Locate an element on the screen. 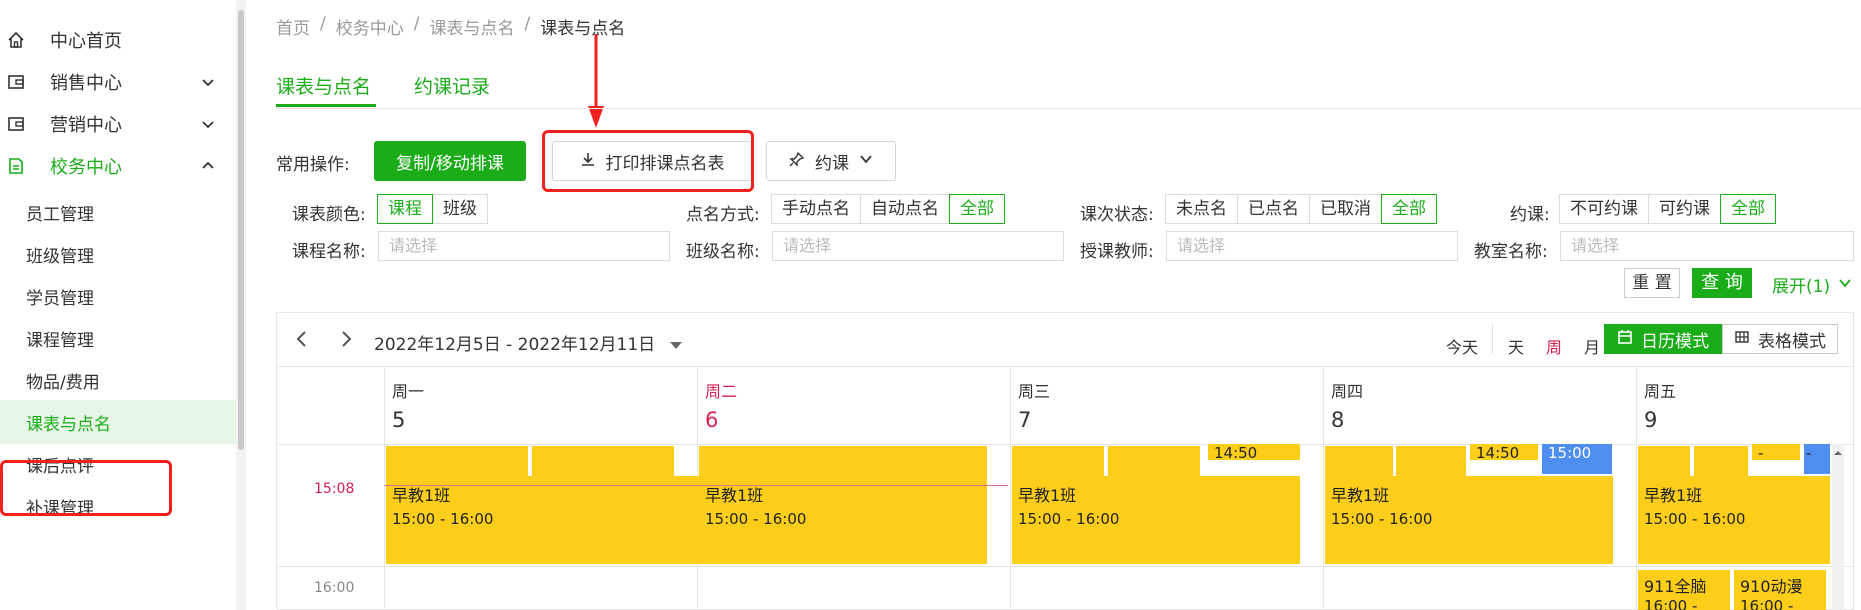 This screenshot has height=610, width=1861. time-label: 16:00 is located at coordinates (334, 588).